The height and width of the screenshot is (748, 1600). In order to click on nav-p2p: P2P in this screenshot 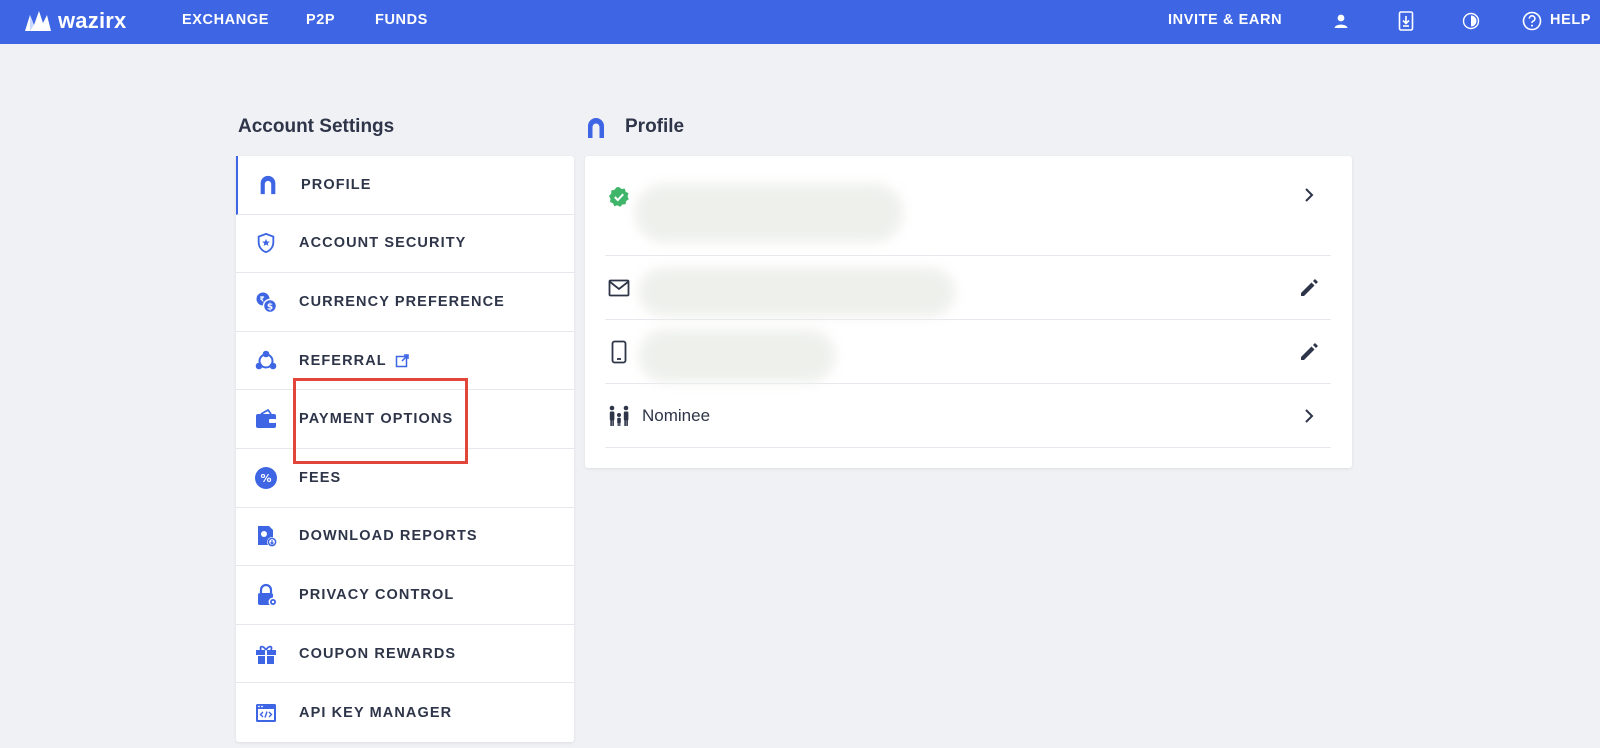, I will do `click(320, 22)`.